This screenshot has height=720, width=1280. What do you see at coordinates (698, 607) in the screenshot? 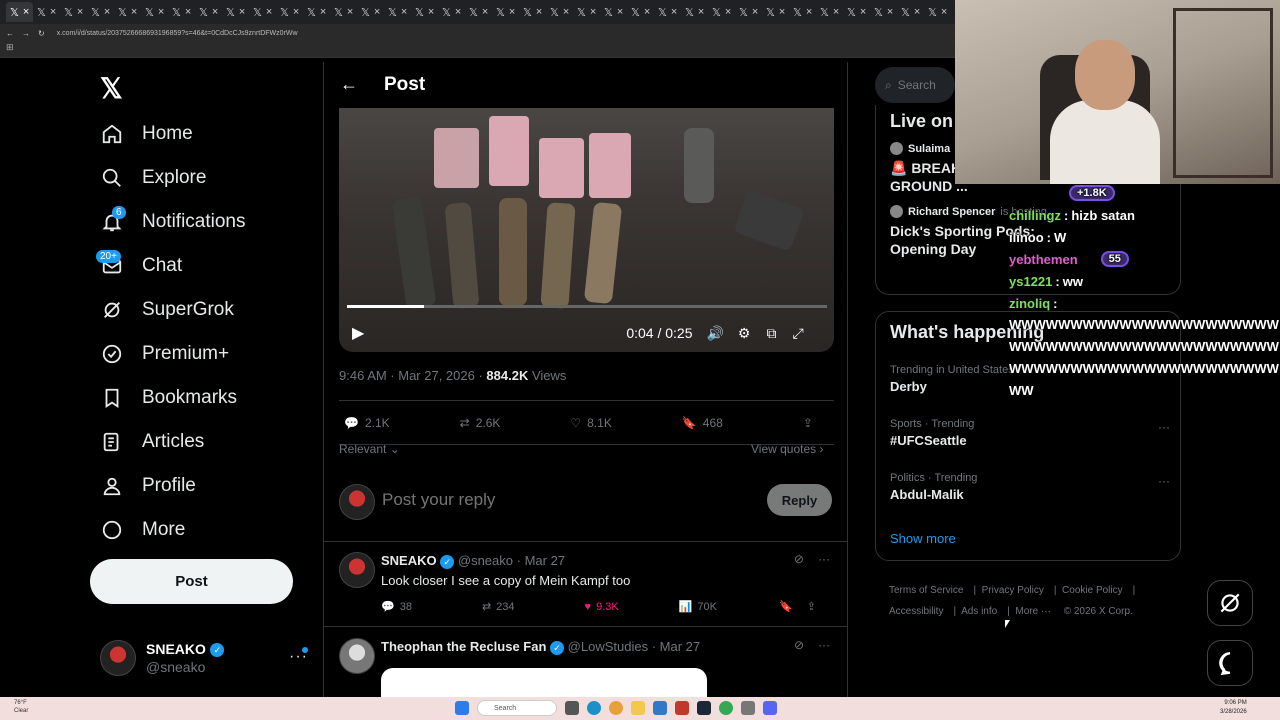
I see `views-action: 📊 70K` at bounding box center [698, 607].